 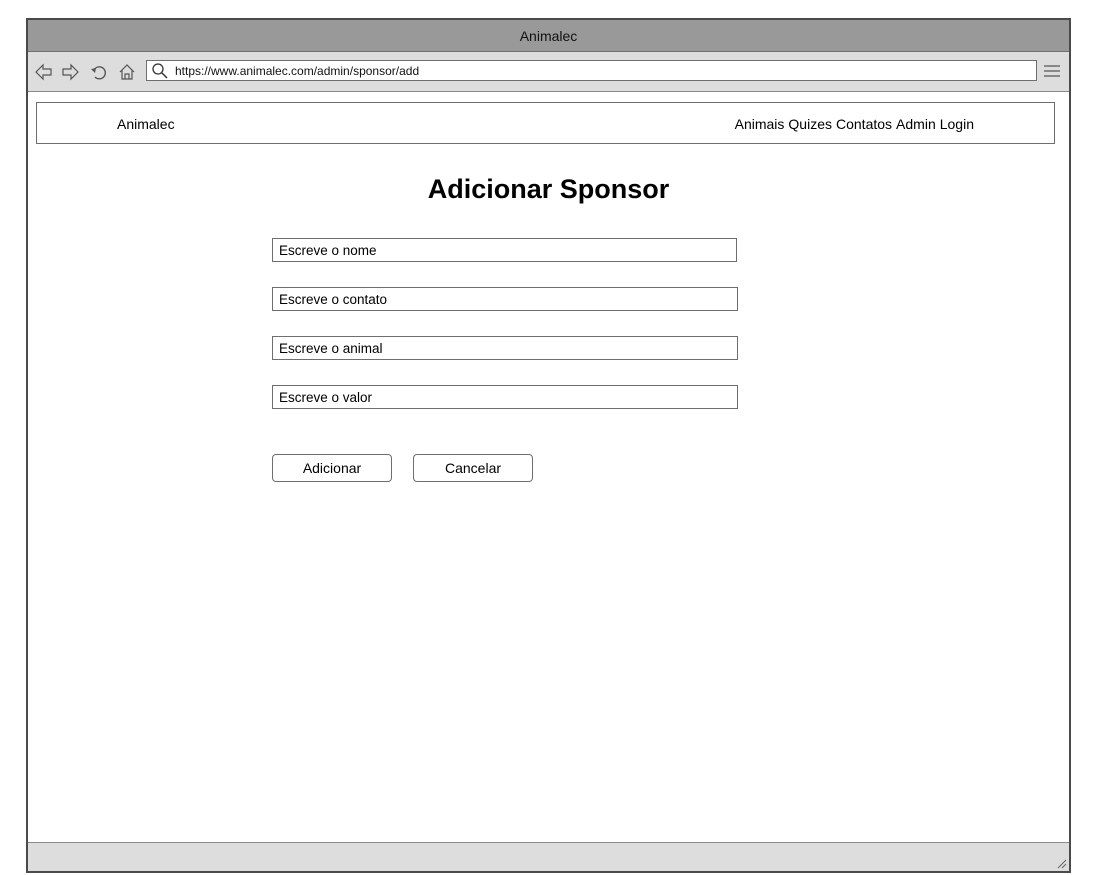 I want to click on nav-links: Animais Quizes Contatos Admin Login, so click(x=854, y=124).